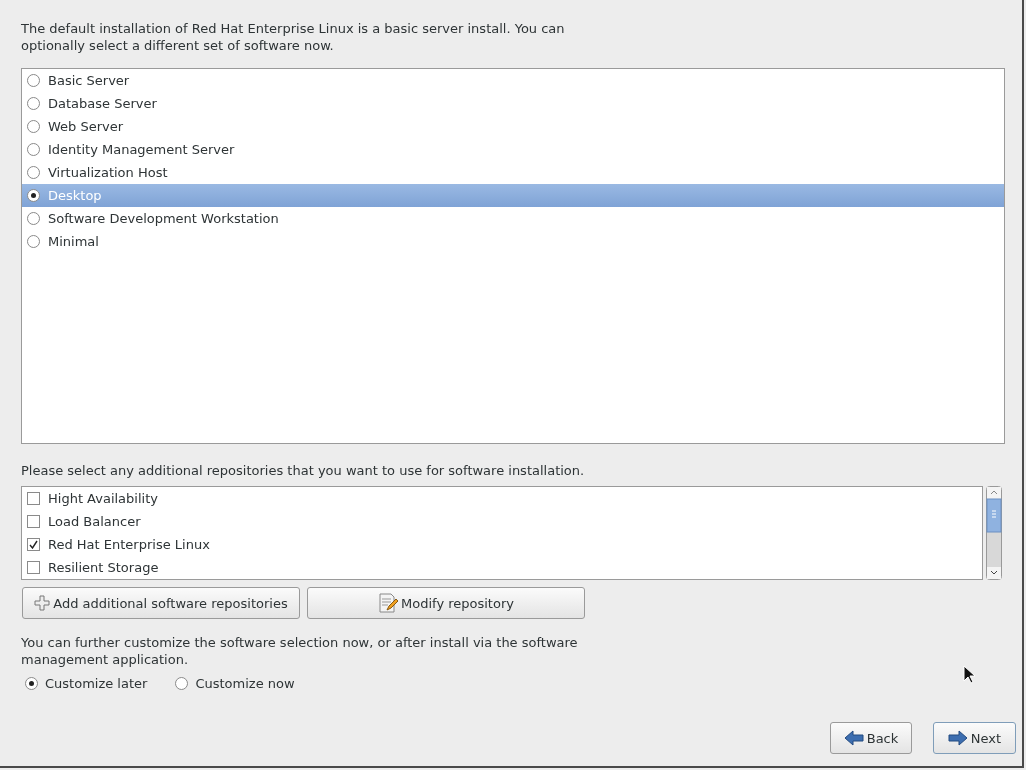 This screenshot has height=770, width=1026. Describe the element at coordinates (969, 674) in the screenshot. I see `mouse-pointer-icon` at that location.